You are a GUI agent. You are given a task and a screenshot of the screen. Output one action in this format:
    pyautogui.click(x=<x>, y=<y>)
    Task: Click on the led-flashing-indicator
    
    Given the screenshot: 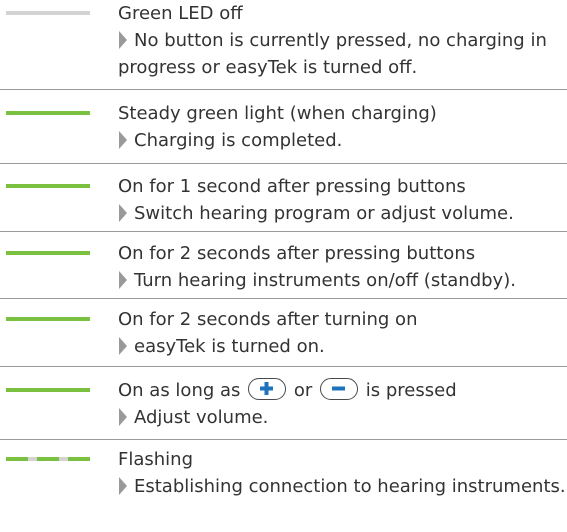 What is the action you would take?
    pyautogui.click(x=48, y=459)
    